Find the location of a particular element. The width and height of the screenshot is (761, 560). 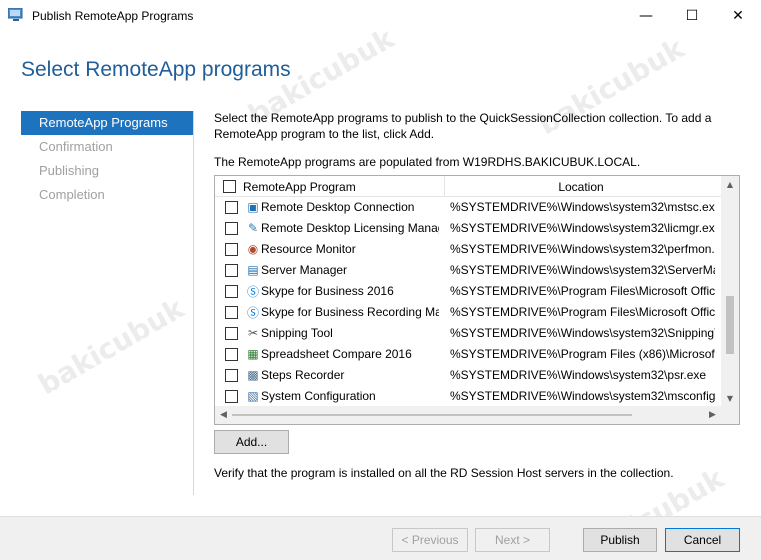

steps-recorder-icon: ▩ is located at coordinates (253, 375).